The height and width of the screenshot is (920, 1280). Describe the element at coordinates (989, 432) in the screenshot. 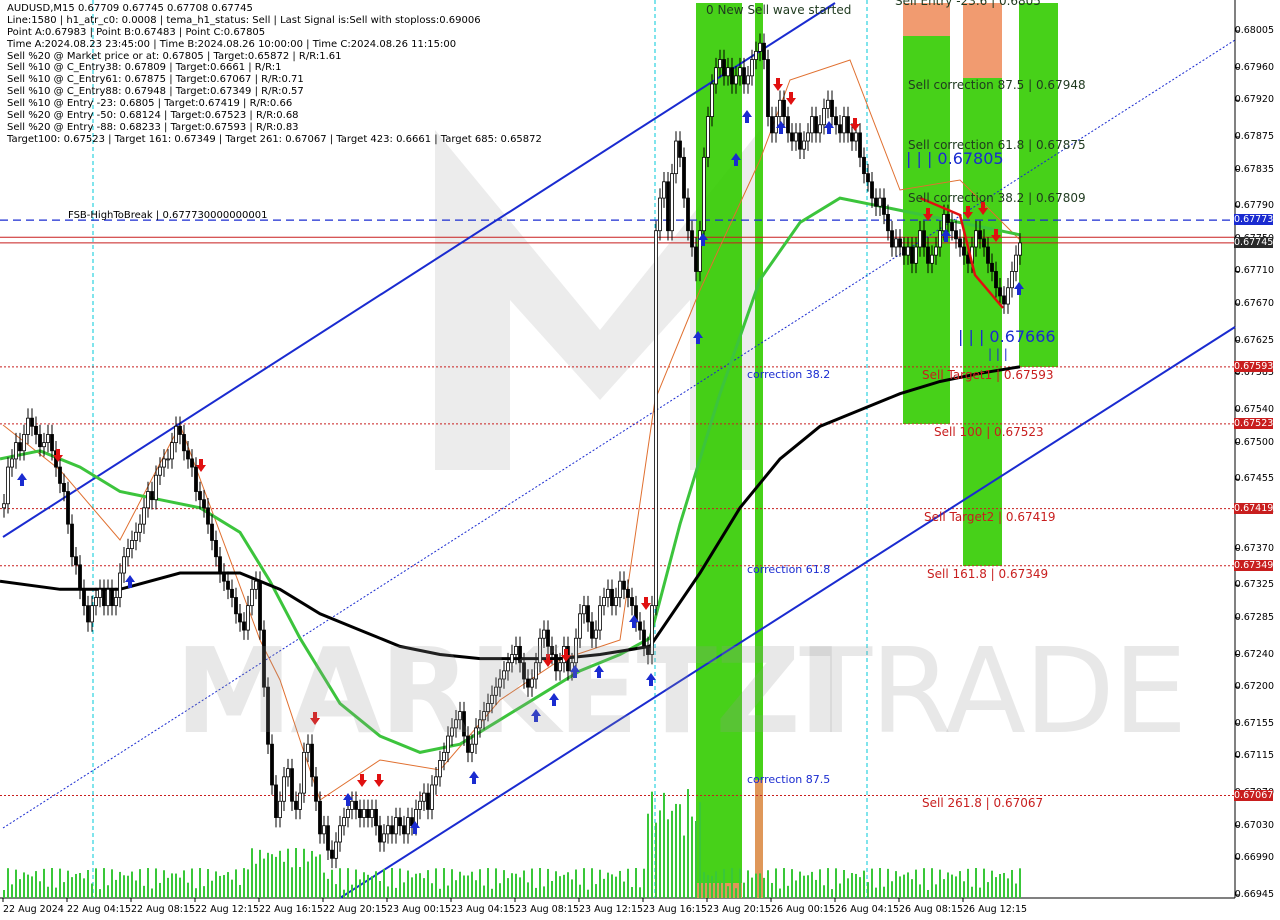

I see `sell-100-label: Sell 100 | 0.67523` at that location.